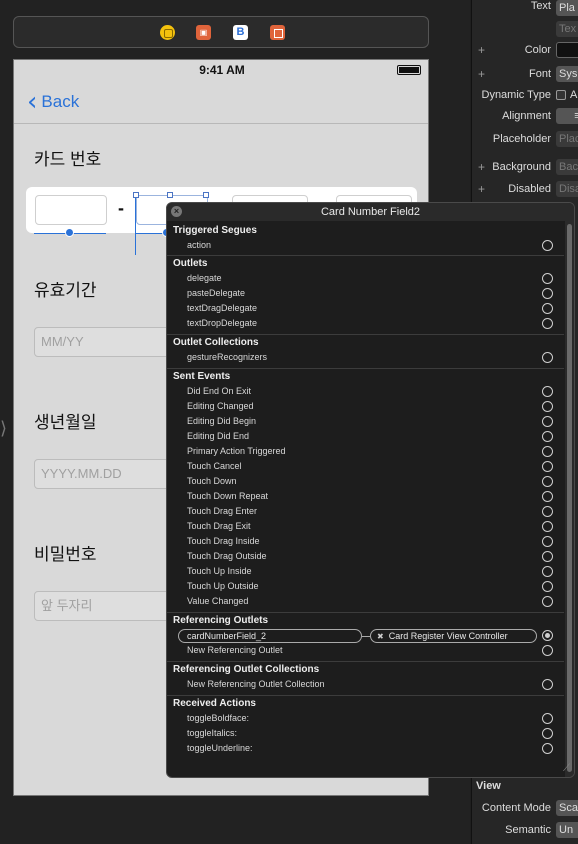 The width and height of the screenshot is (578, 844). Describe the element at coordinates (219, 526) in the screenshot. I see `sent-event-item: Touch Drag Exit` at that location.